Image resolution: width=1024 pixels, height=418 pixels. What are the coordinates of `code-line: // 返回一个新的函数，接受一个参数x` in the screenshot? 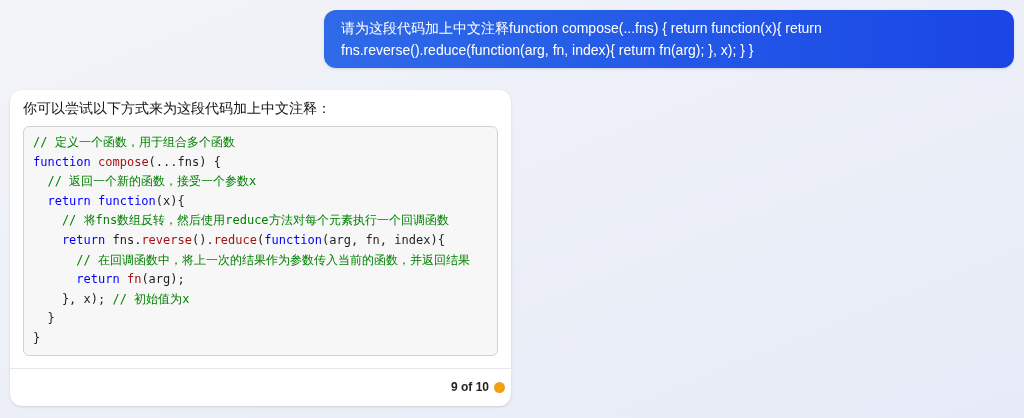 It's located at (151, 182).